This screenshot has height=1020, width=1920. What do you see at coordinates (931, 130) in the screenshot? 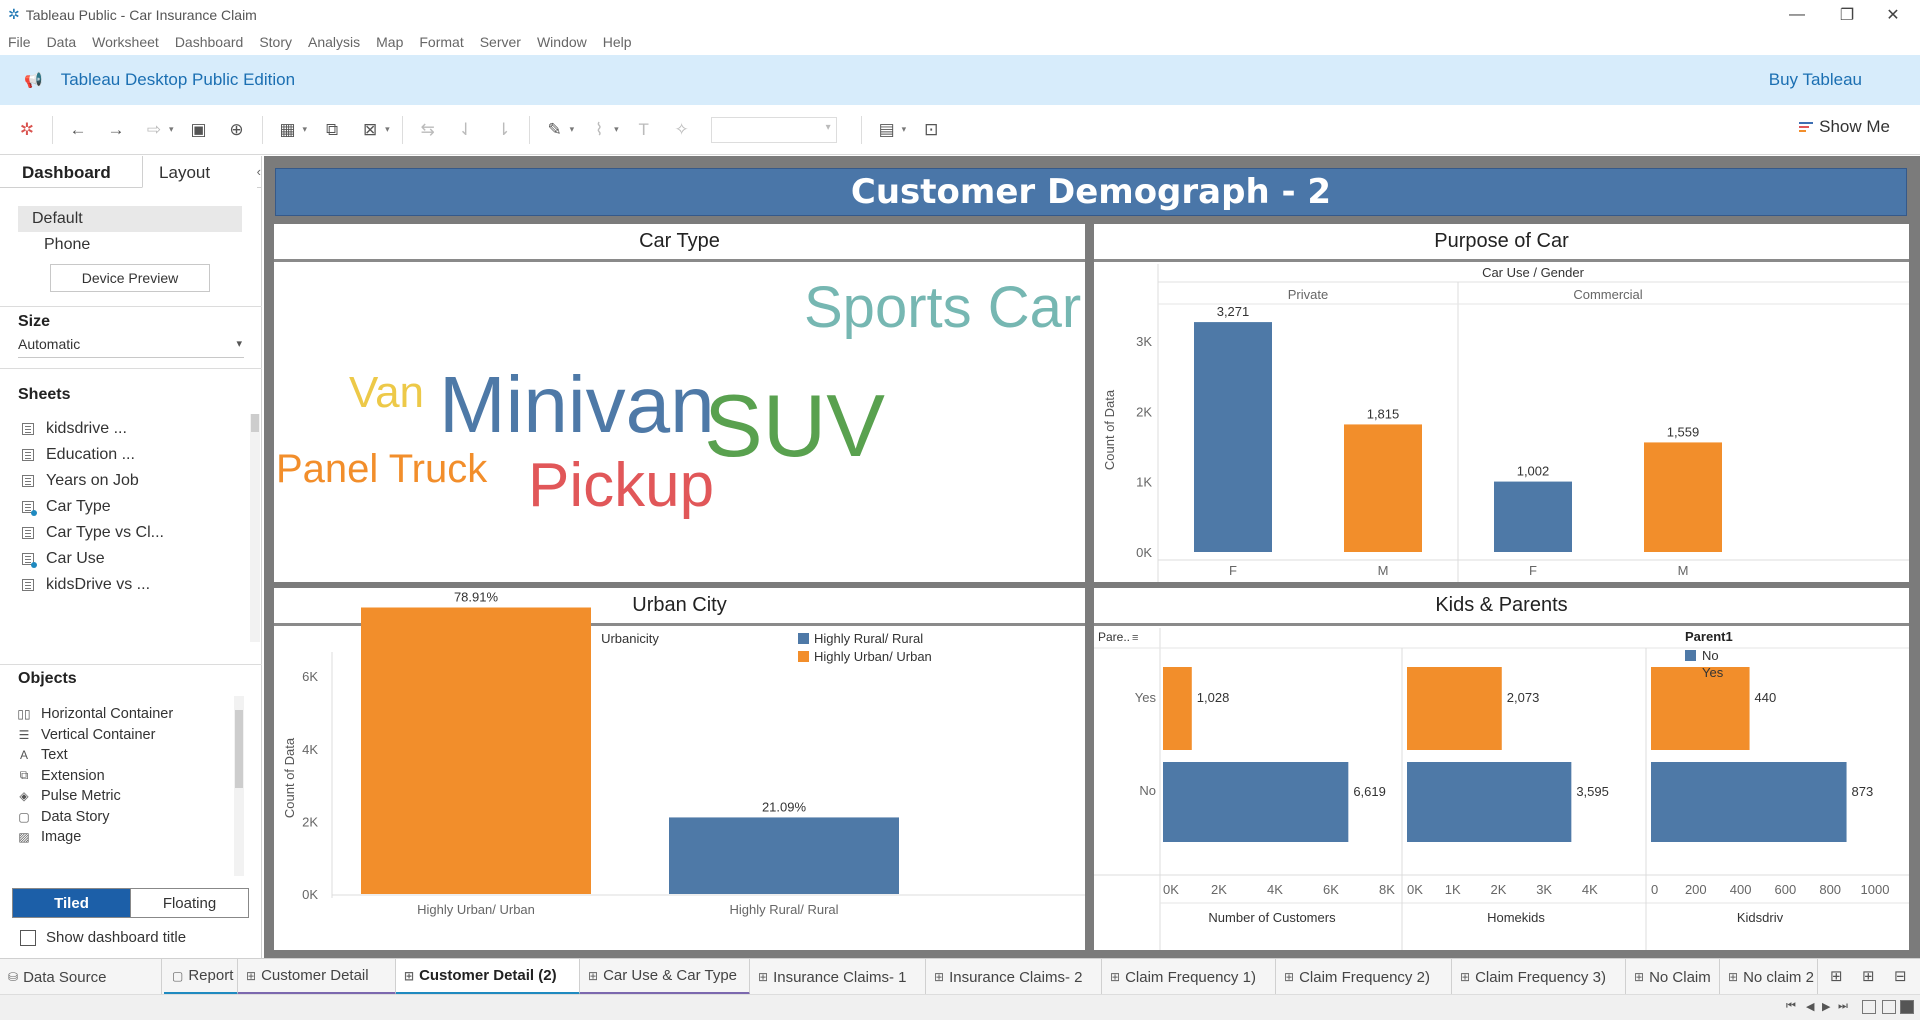
I see `presentation-mode-icon: ⊡` at bounding box center [931, 130].